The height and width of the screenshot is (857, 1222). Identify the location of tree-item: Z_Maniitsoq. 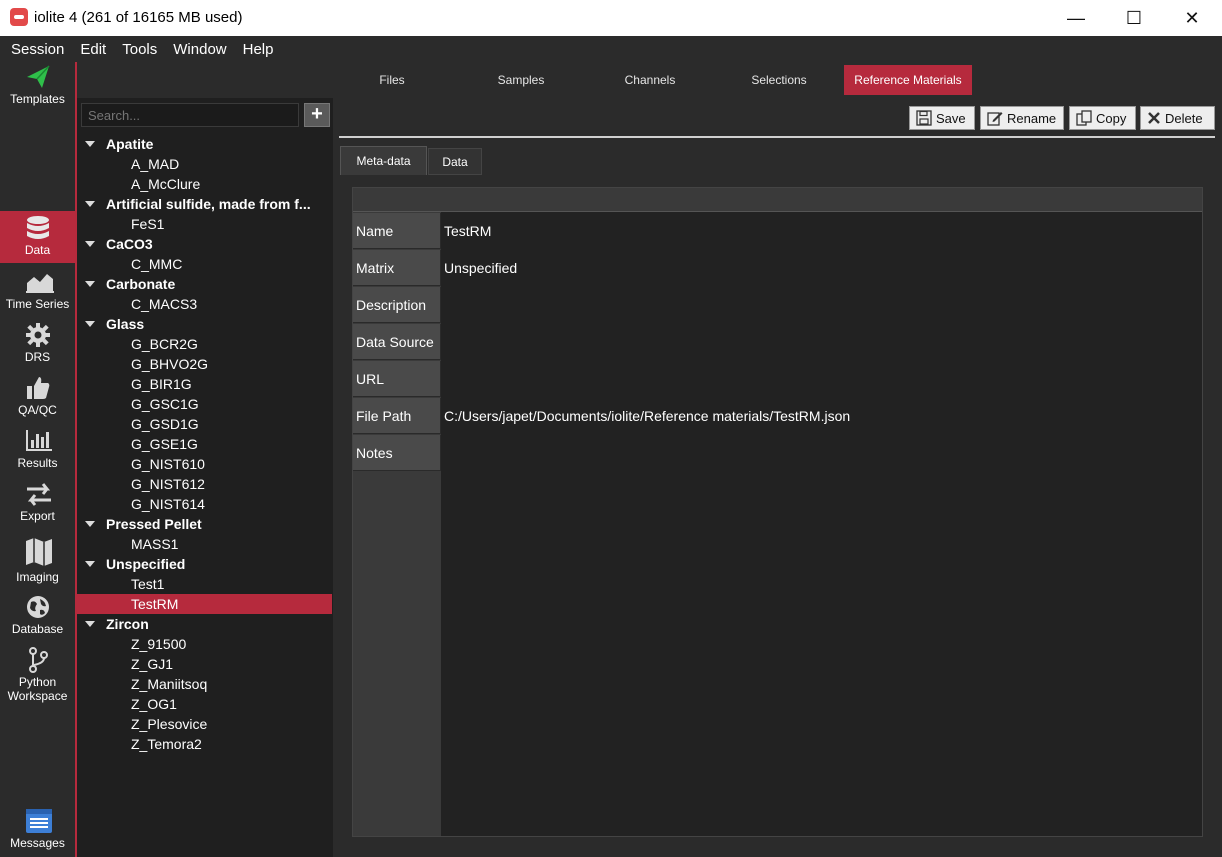
(204, 684).